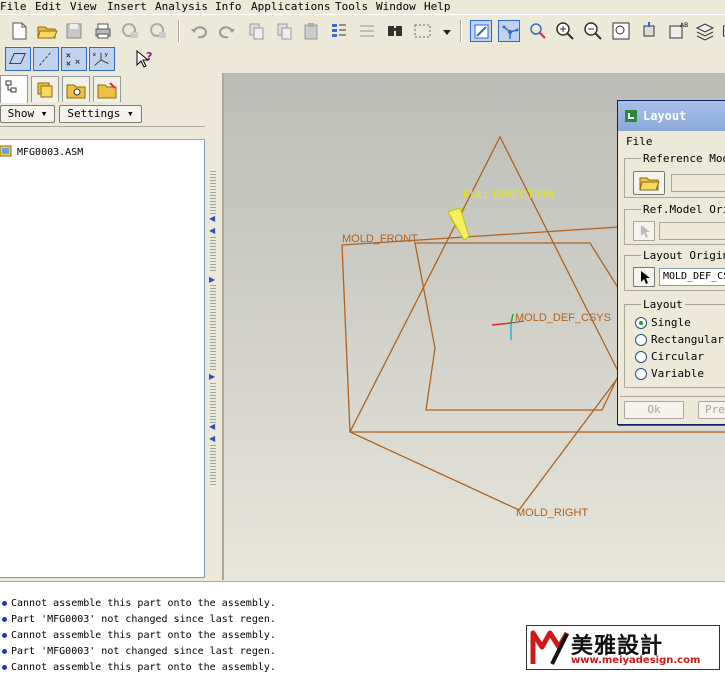 This screenshot has width=725, height=680. I want to click on whats-this-help-icon: ?, so click(144, 59).